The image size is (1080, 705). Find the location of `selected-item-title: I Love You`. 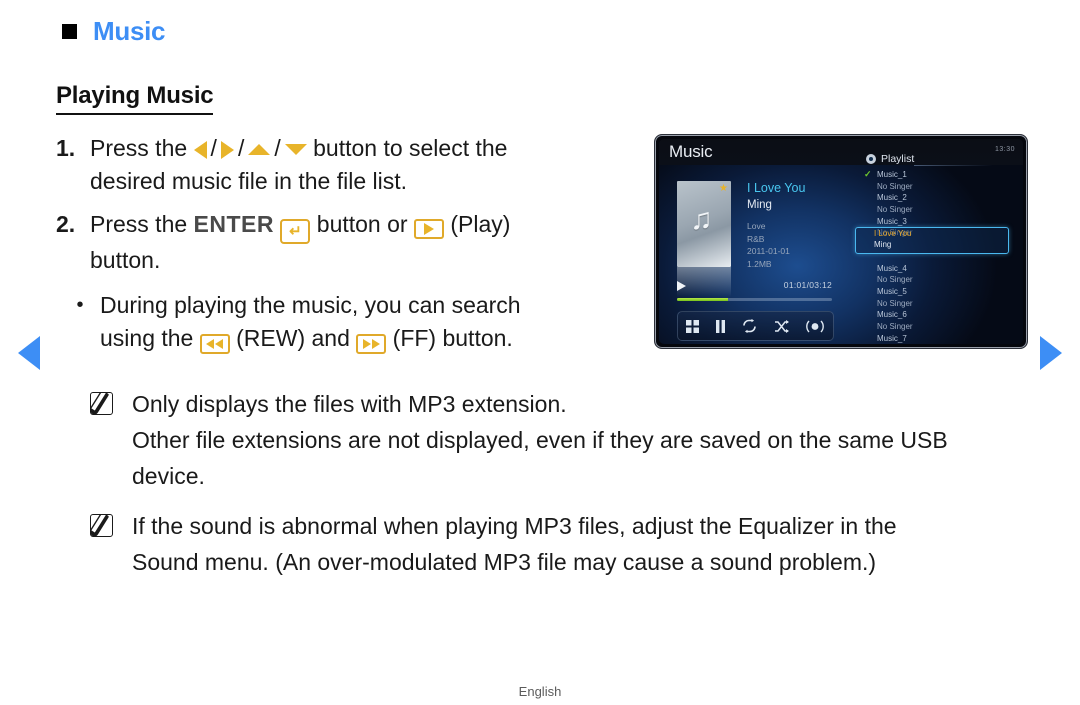

selected-item-title: I Love You is located at coordinates (893, 233).